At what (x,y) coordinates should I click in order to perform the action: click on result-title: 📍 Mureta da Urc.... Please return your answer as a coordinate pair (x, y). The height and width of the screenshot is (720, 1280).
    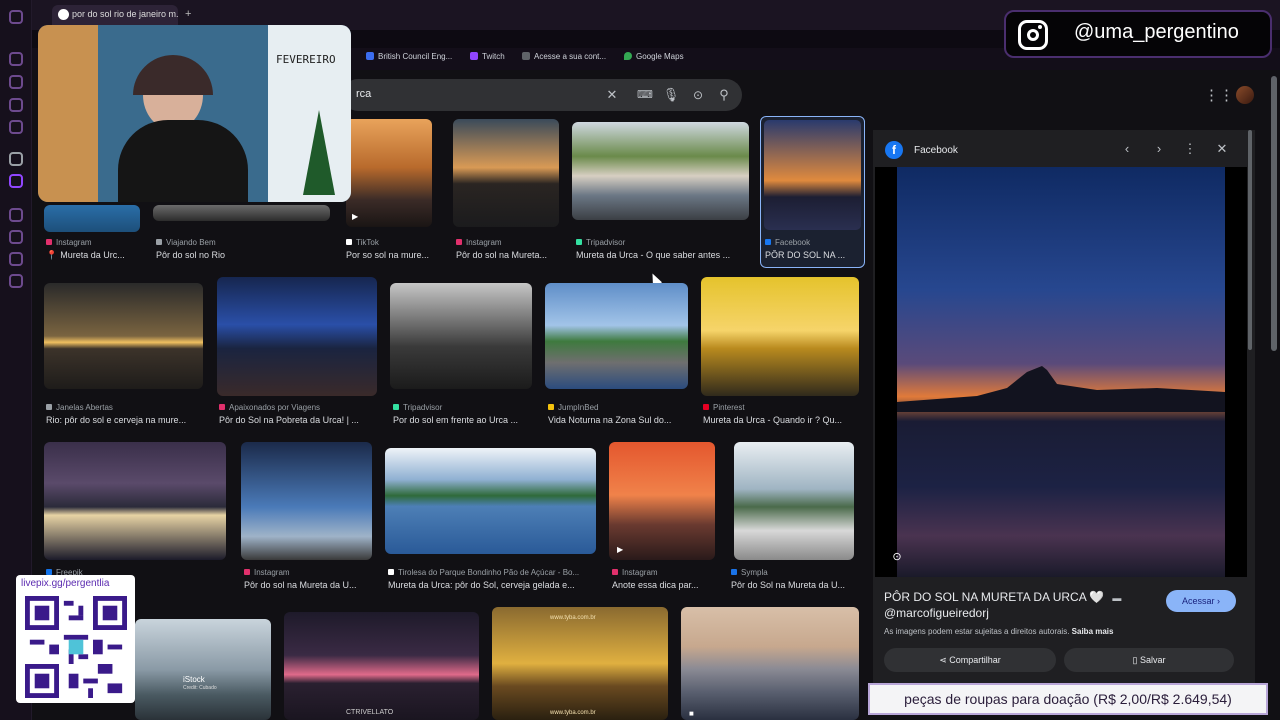
    Looking at the image, I should click on (96, 255).